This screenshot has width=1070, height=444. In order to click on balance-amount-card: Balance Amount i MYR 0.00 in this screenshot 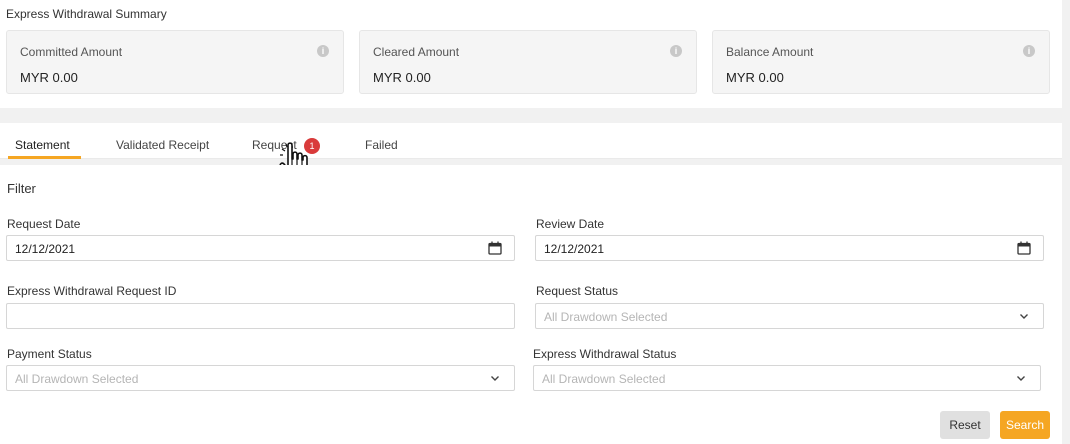, I will do `click(881, 62)`.